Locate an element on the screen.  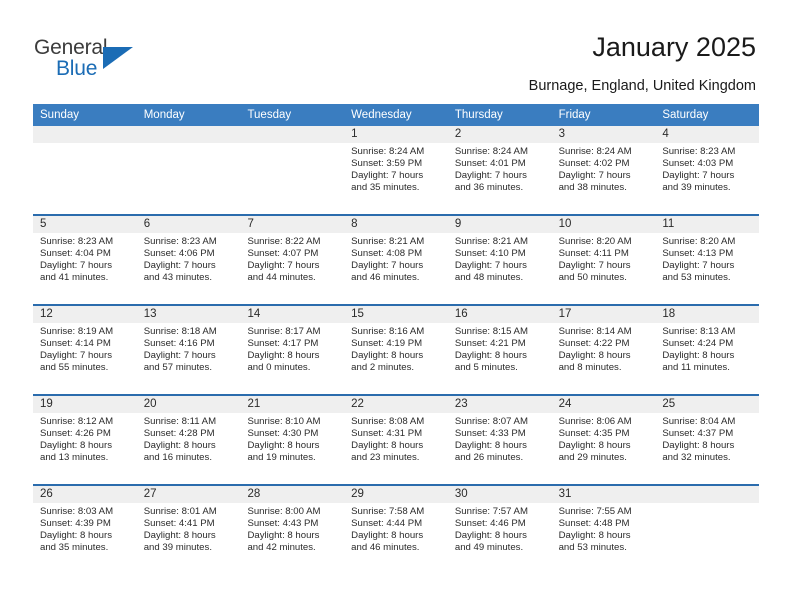
day-number: 16 is located at coordinates (500, 314).